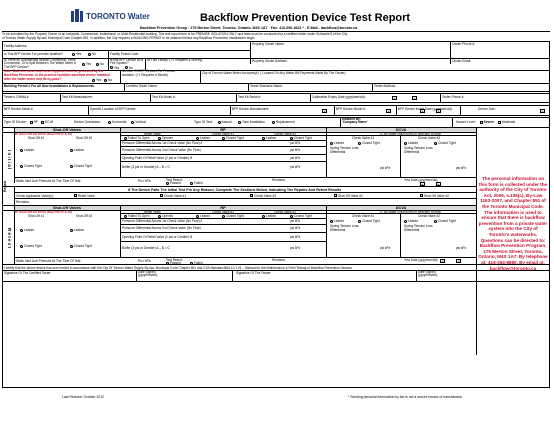  I want to click on installed-by-label: Installed By: 'Company Name', so click(355, 120).